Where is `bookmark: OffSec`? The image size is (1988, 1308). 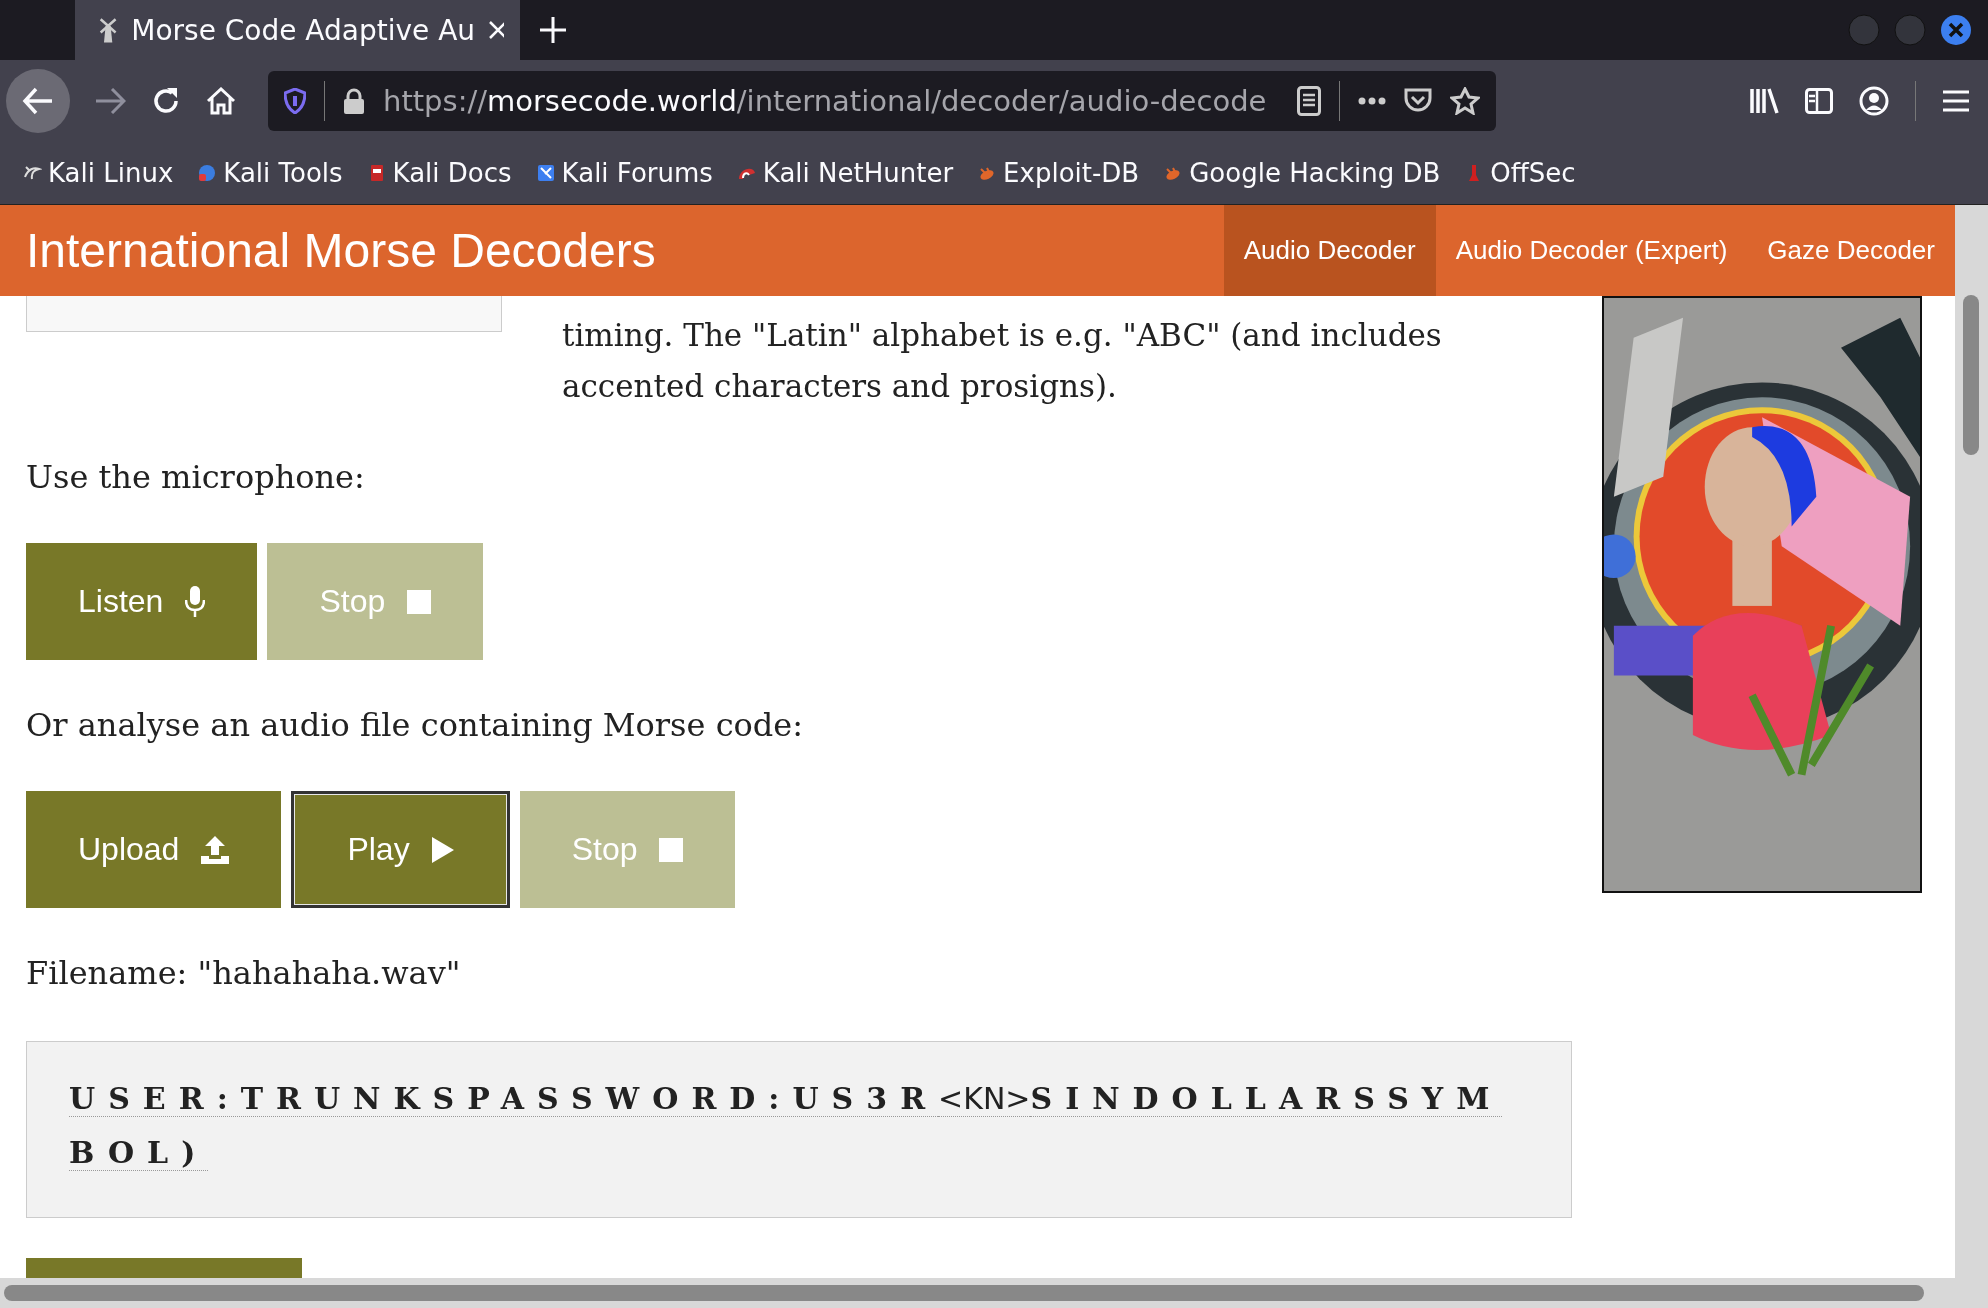
bookmark: OffSec is located at coordinates (1520, 173).